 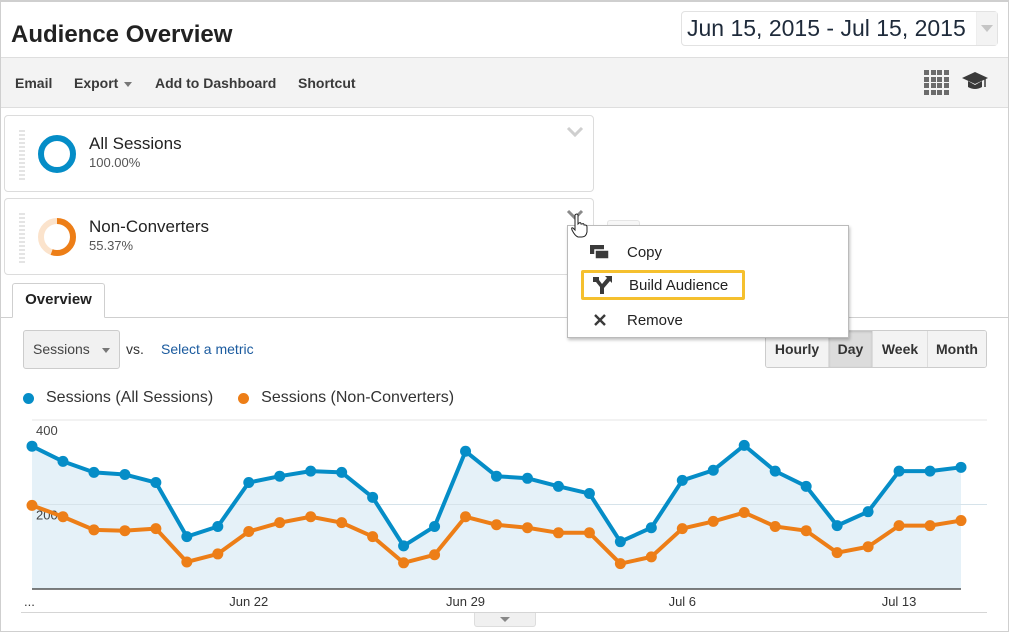 What do you see at coordinates (149, 226) in the screenshot?
I see `segment-name: Non-Converters` at bounding box center [149, 226].